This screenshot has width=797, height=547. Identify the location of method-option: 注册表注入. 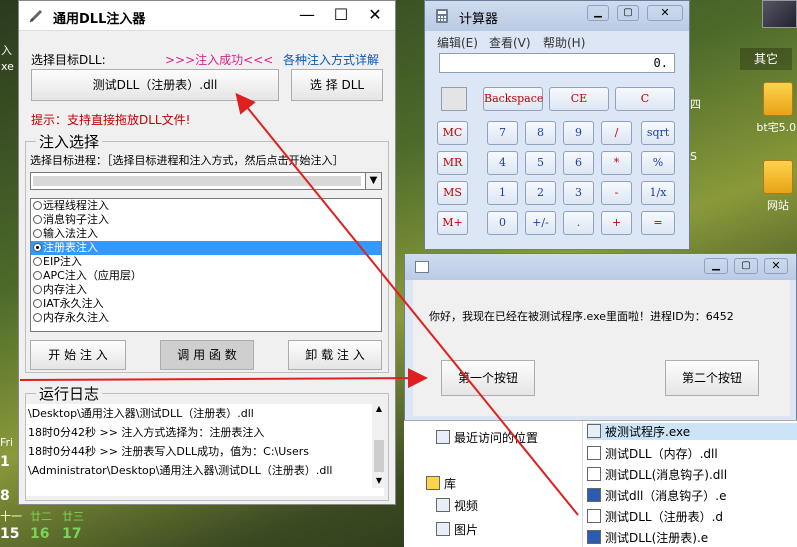
(206, 248).